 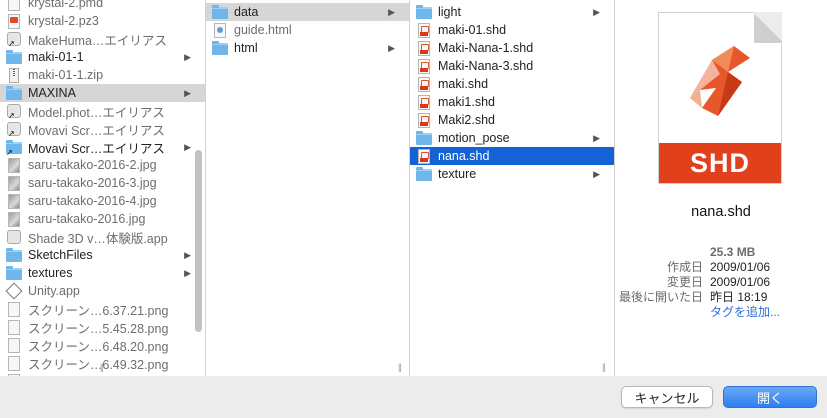 What do you see at coordinates (102, 345) in the screenshot?
I see `file-item: スクリーン…6.48.20.png` at bounding box center [102, 345].